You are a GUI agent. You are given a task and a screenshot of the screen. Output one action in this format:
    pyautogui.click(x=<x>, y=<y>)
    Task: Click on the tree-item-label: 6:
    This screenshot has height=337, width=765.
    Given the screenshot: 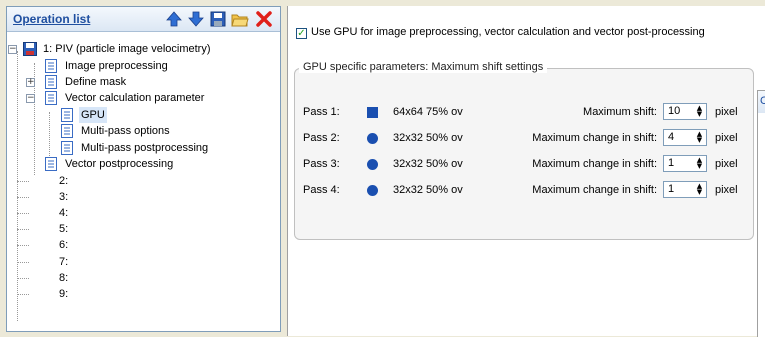 What is the action you would take?
    pyautogui.click(x=64, y=245)
    